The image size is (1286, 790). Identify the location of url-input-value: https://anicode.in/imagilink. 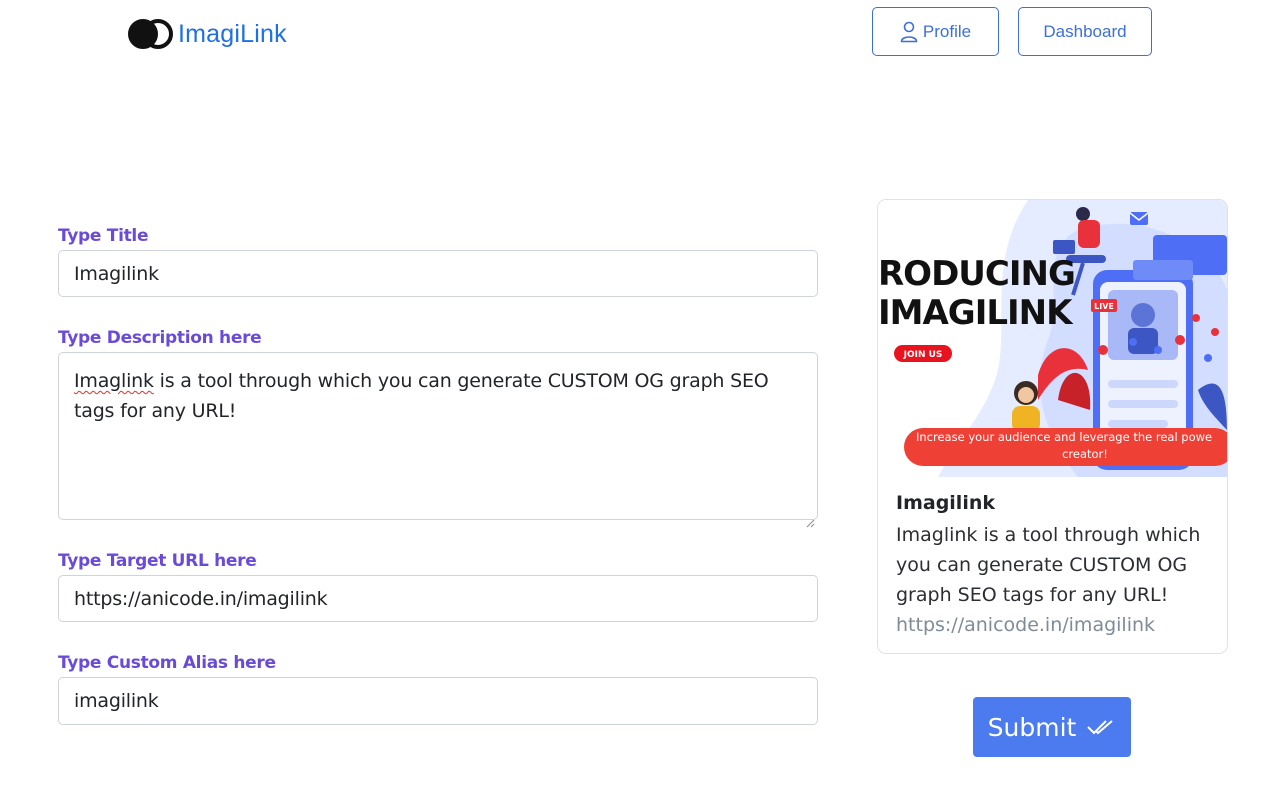
(201, 598).